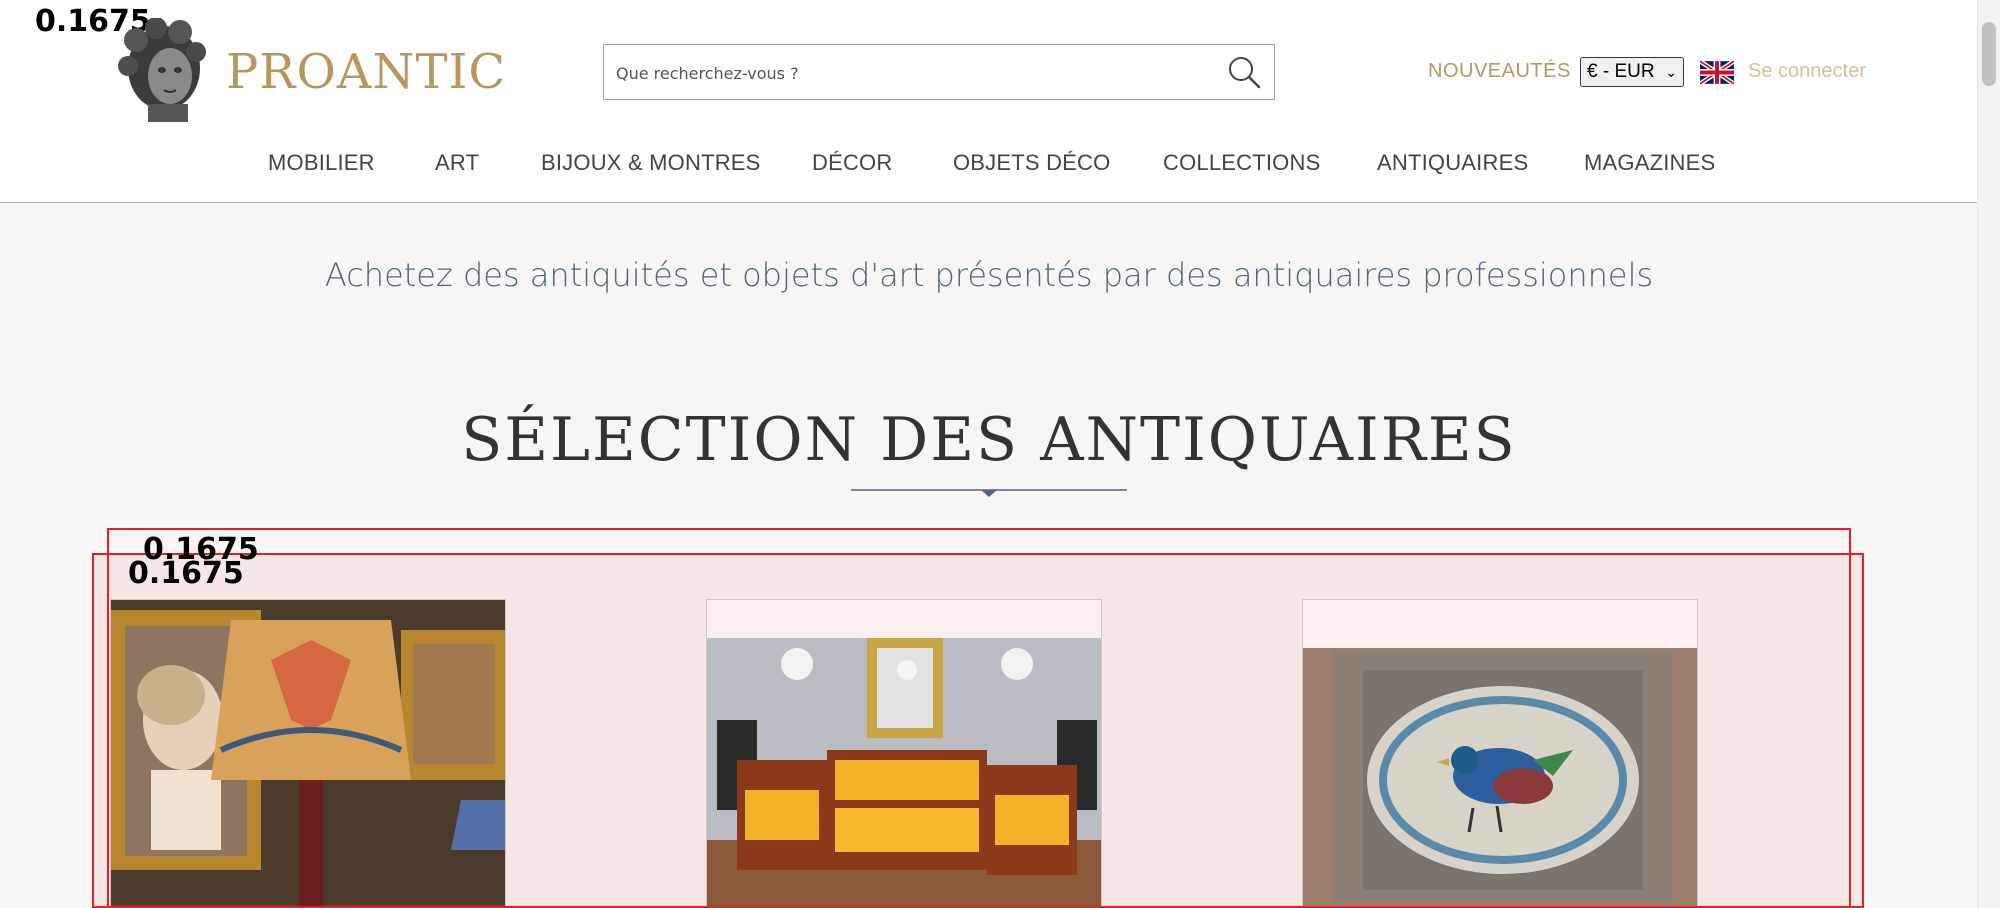 The height and width of the screenshot is (908, 2000). Describe the element at coordinates (852, 163) in the screenshot. I see `nav-item-decor: DÉCOR` at that location.